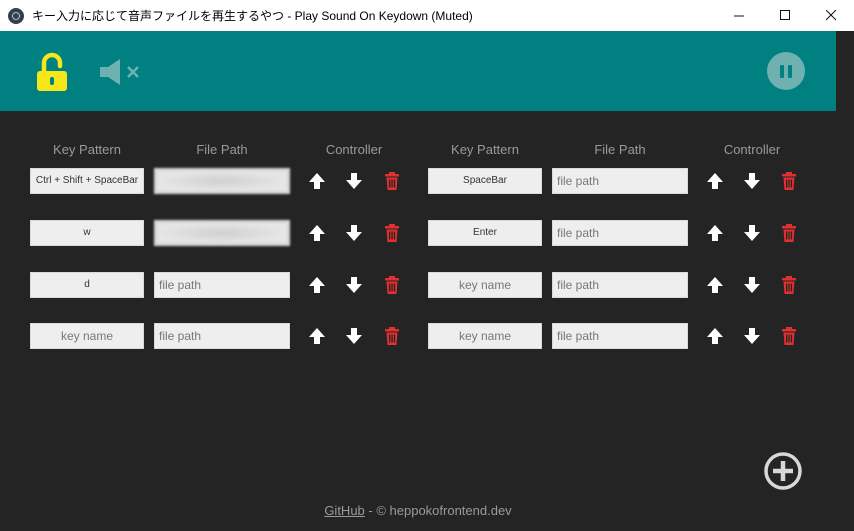 This screenshot has width=854, height=531. Describe the element at coordinates (786, 71) in the screenshot. I see `pause-button` at that location.